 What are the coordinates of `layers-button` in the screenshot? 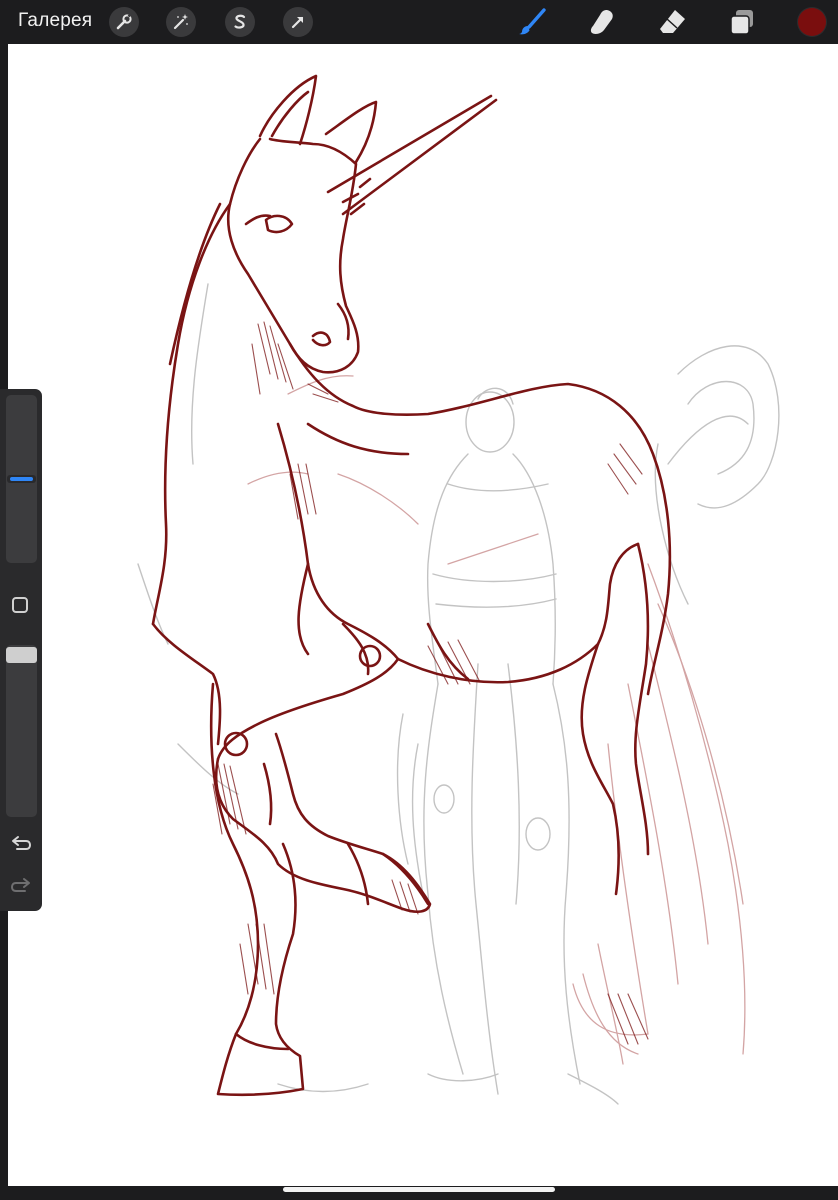 It's located at (742, 22).